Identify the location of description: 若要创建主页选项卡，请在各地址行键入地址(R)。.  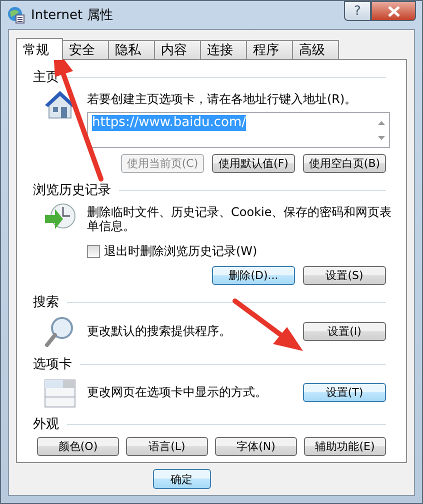
(222, 98).